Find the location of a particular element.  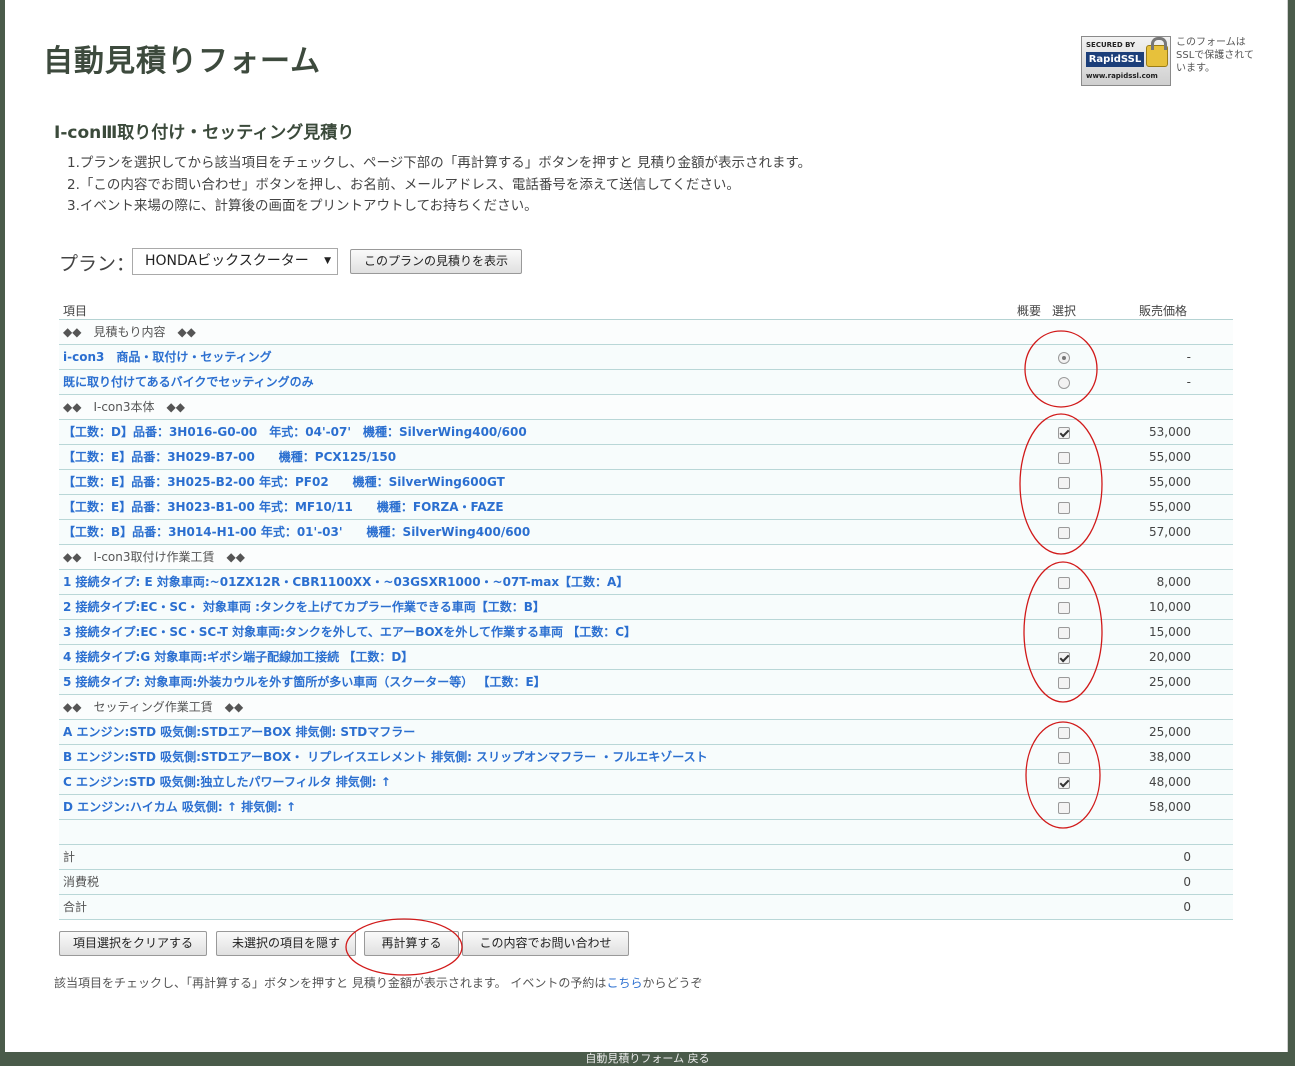

item-price: 38,000 is located at coordinates (1170, 757).